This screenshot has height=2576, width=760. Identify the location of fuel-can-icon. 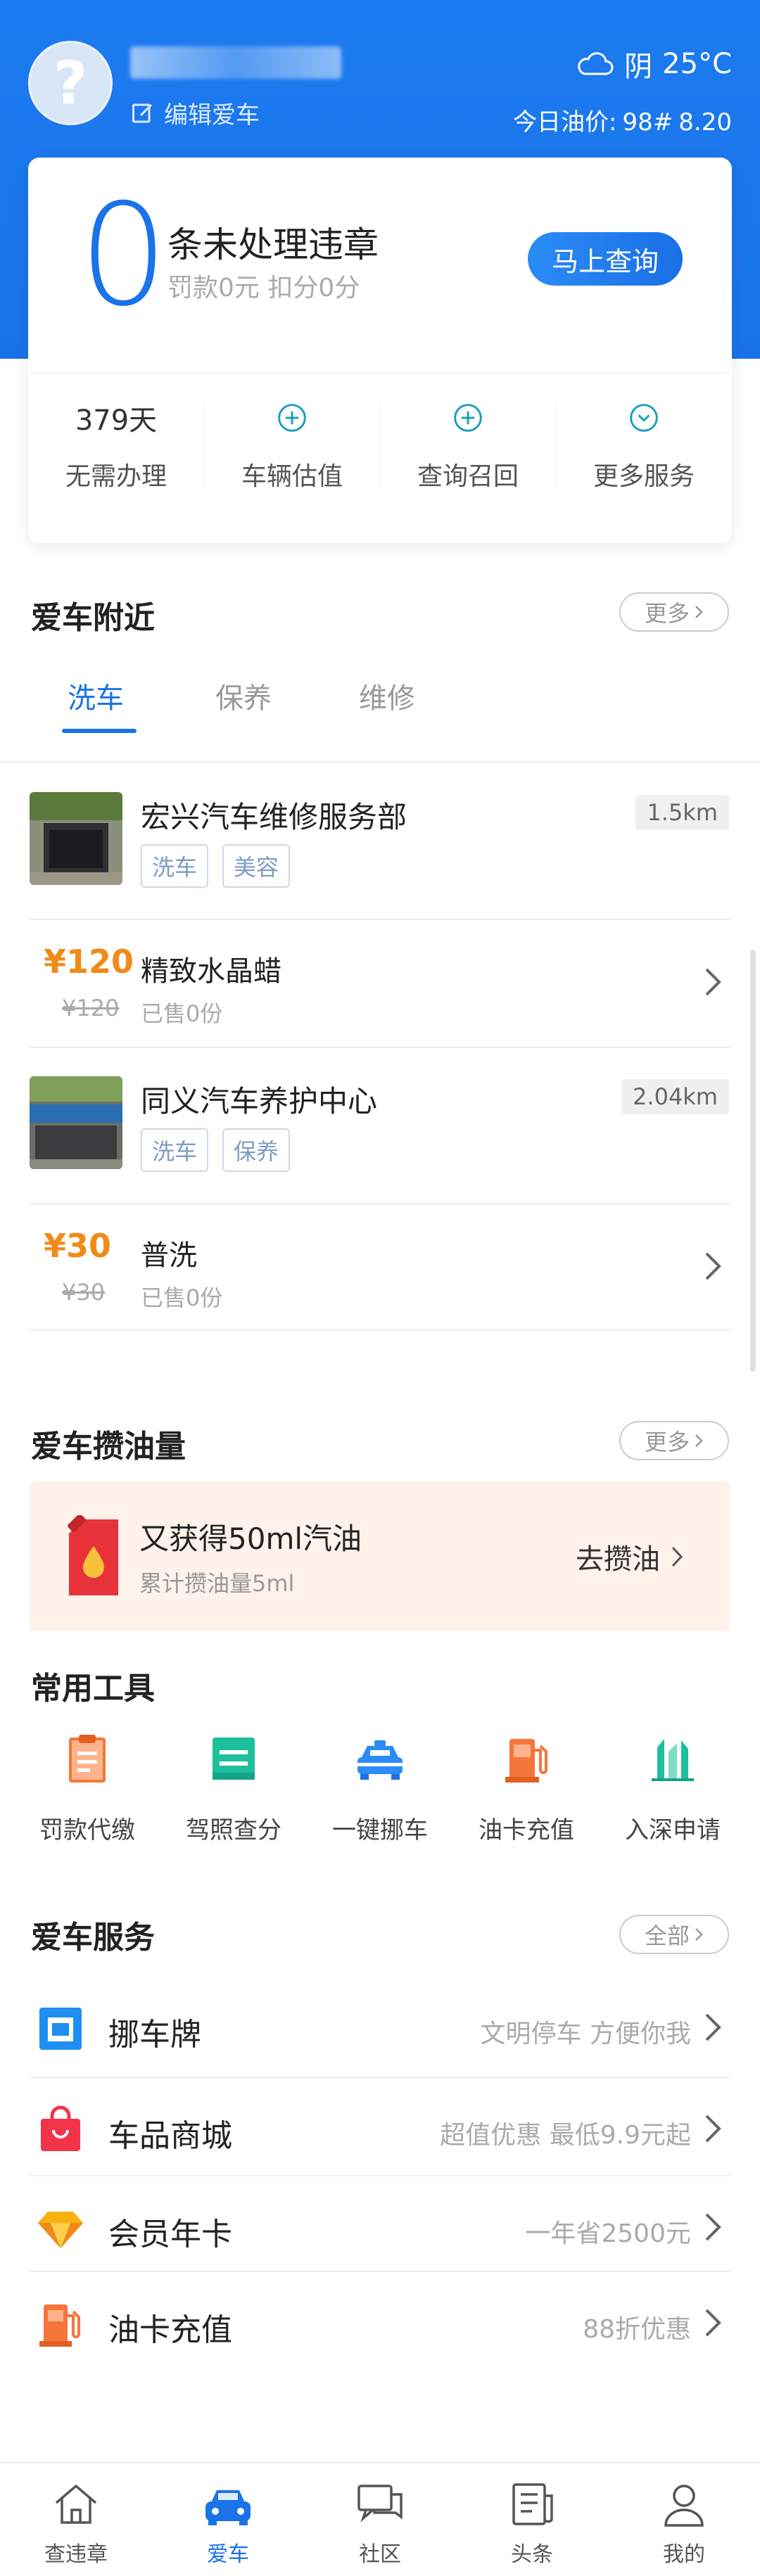
(93, 1555).